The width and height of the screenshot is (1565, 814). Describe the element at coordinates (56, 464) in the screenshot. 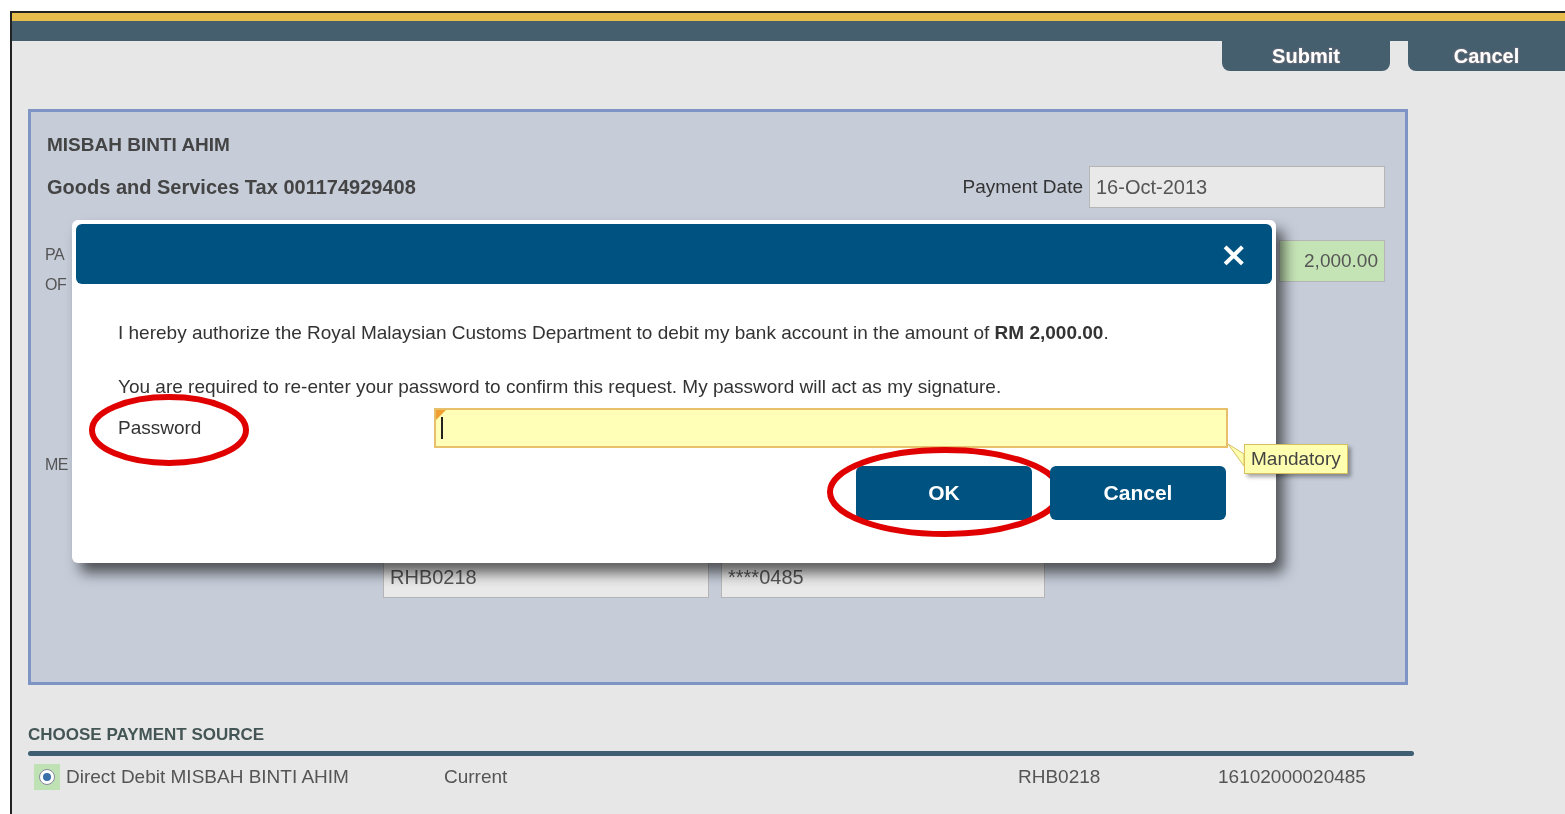

I see `field-label: ME` at that location.